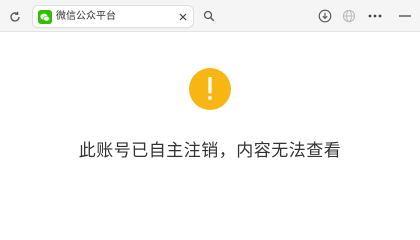 The image size is (420, 240). I want to click on browser-tab: 微信公众平台, so click(113, 16).